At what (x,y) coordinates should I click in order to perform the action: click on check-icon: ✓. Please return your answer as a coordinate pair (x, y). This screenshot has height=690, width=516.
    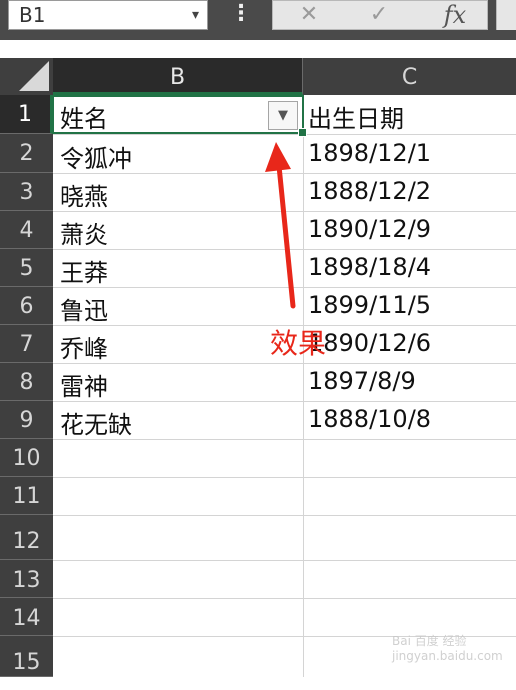
    Looking at the image, I should click on (379, 15).